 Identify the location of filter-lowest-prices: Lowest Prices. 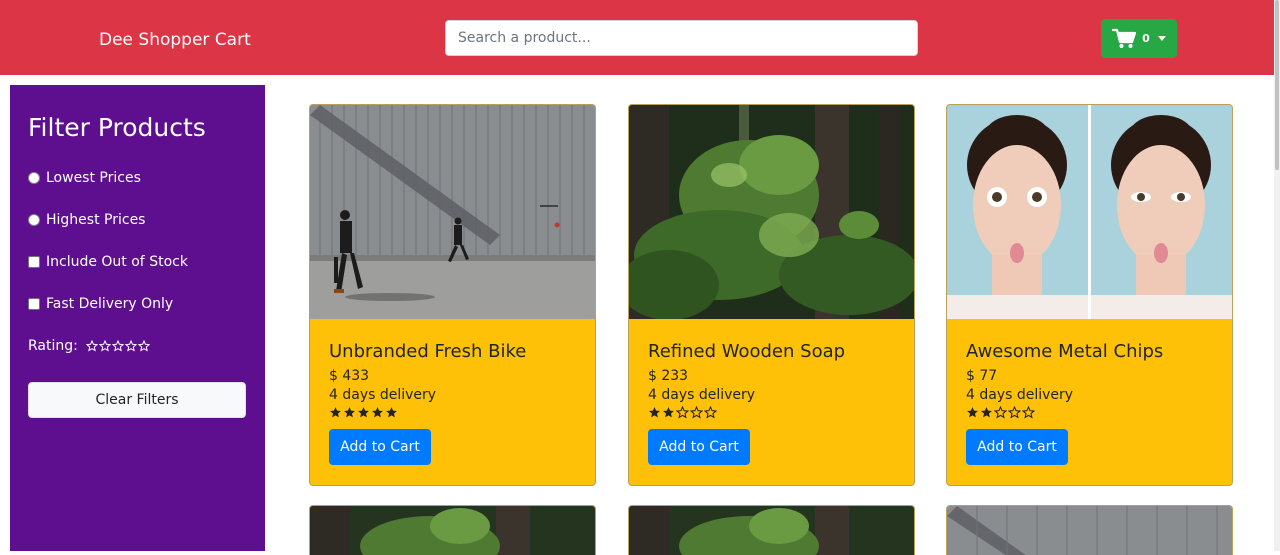
(84, 178).